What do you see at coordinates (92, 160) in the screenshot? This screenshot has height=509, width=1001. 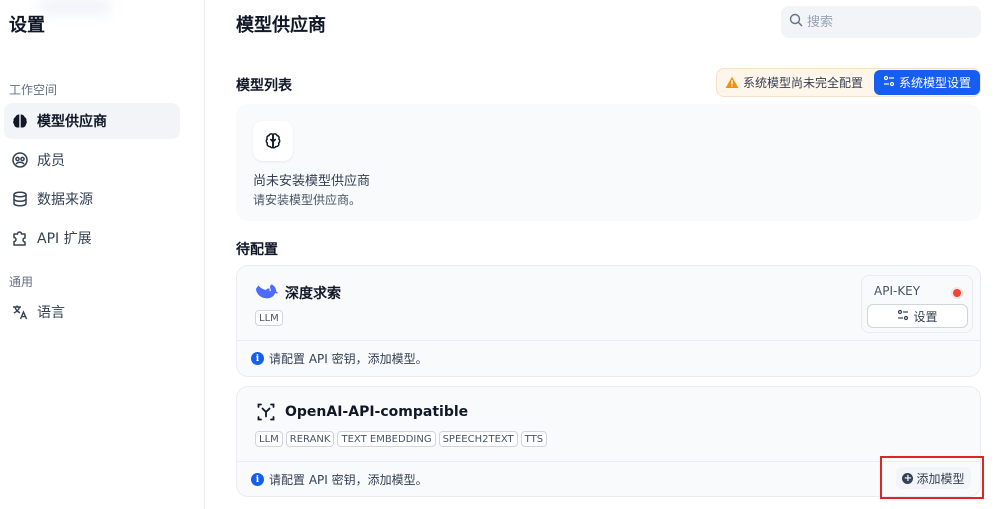 I see `sidebar-item-members: 成员` at bounding box center [92, 160].